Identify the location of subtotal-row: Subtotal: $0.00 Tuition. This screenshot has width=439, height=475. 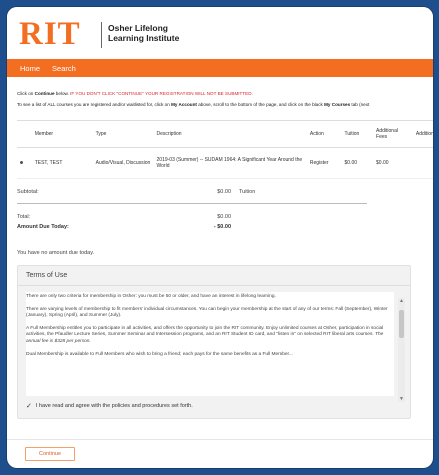
(220, 192).